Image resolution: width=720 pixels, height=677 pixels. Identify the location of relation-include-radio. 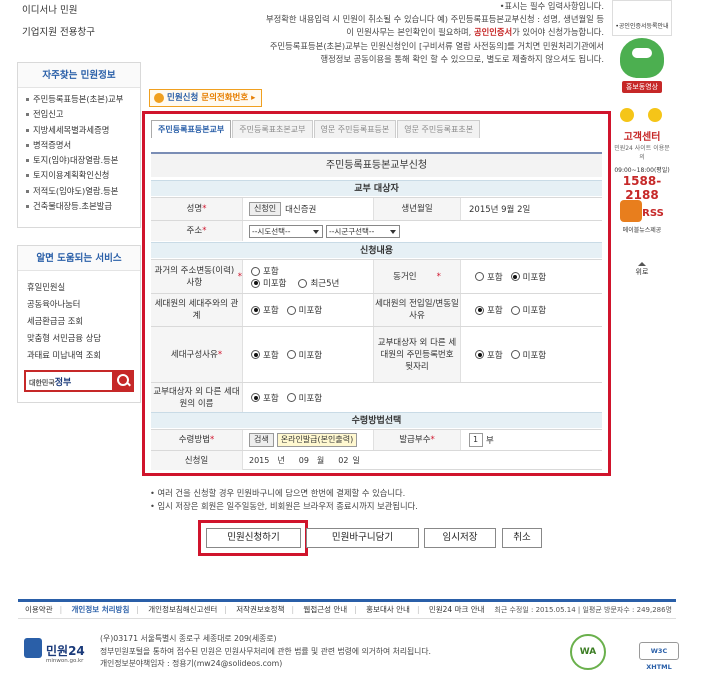
(255, 310).